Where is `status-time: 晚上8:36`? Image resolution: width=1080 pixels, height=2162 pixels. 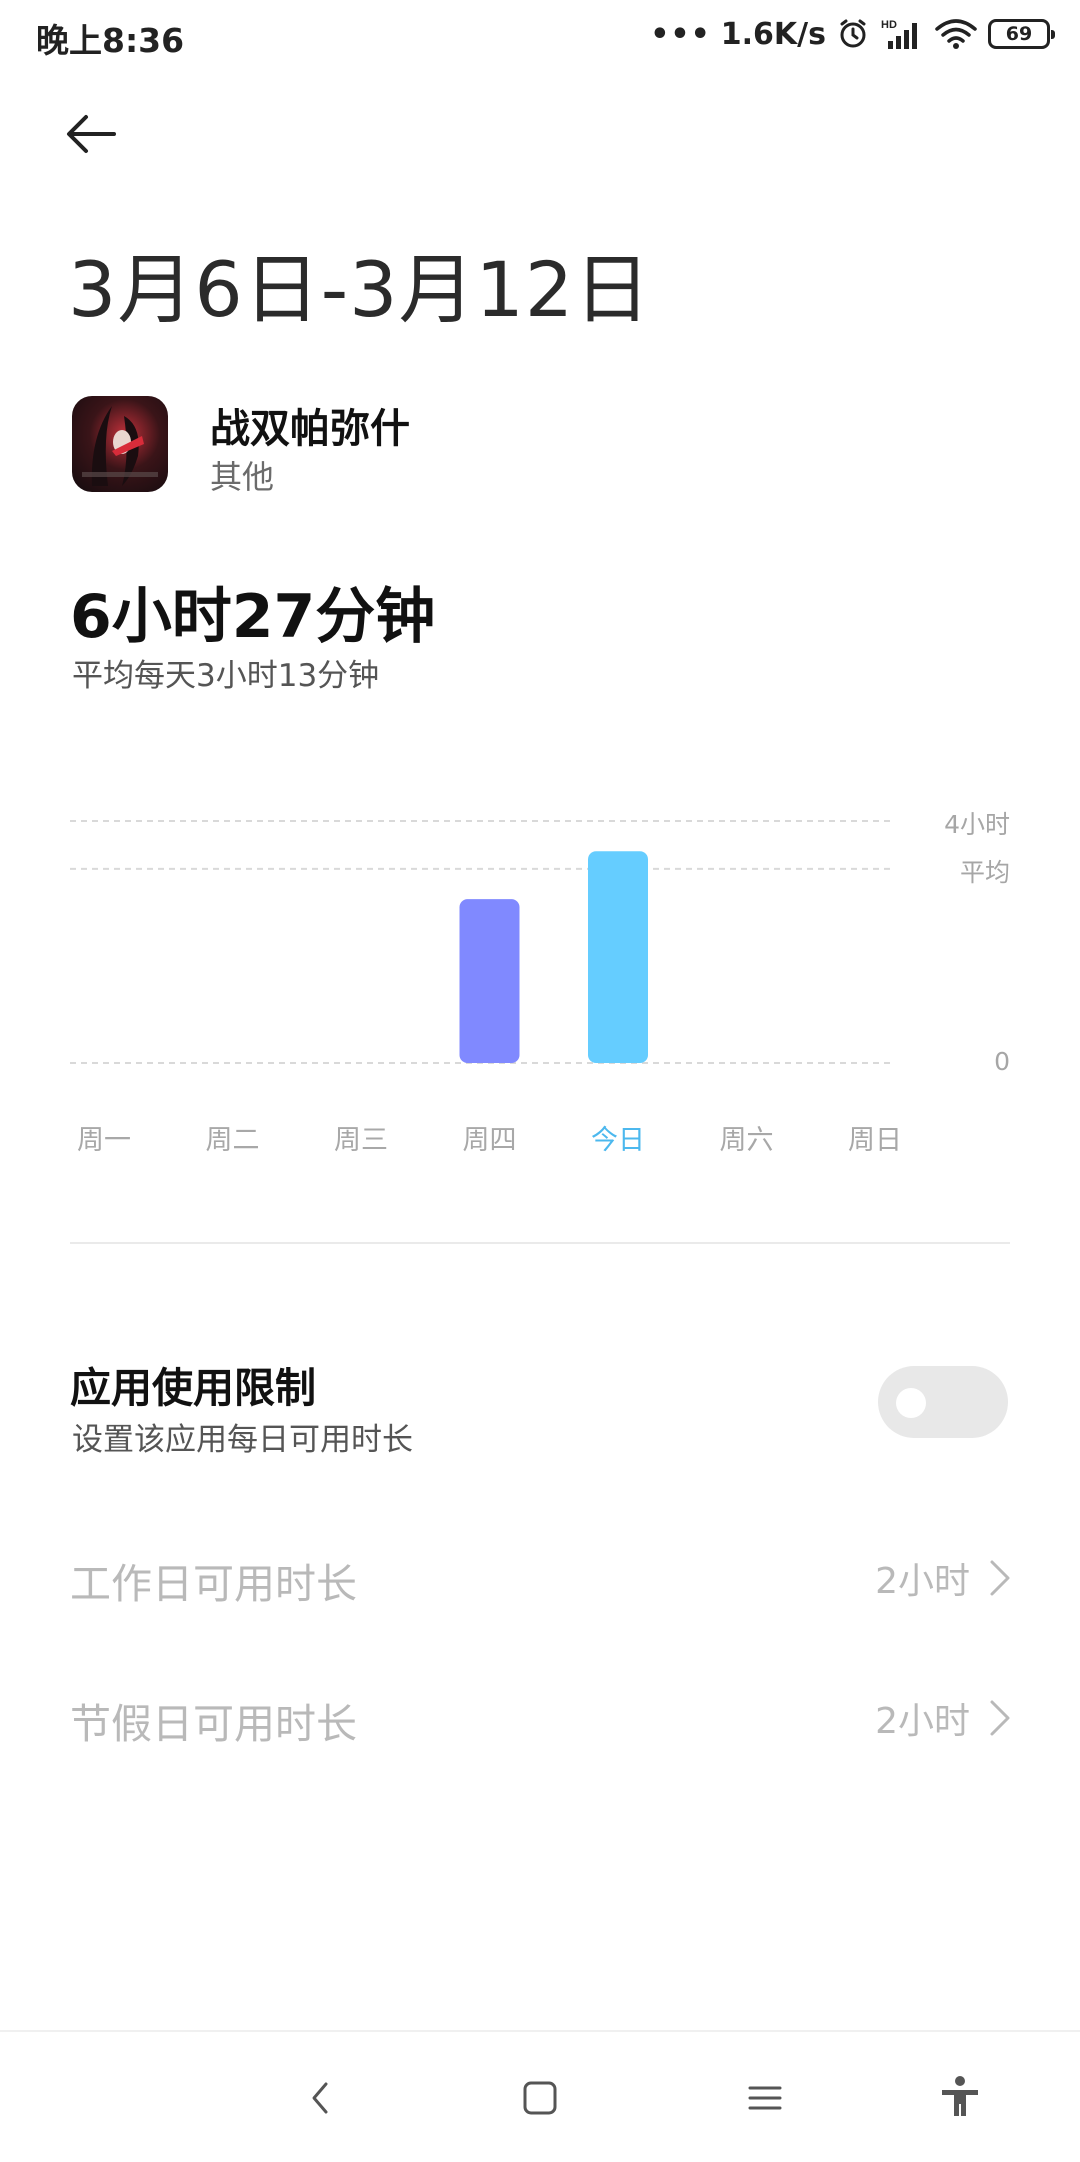
status-time: 晚上8:36 is located at coordinates (110, 40).